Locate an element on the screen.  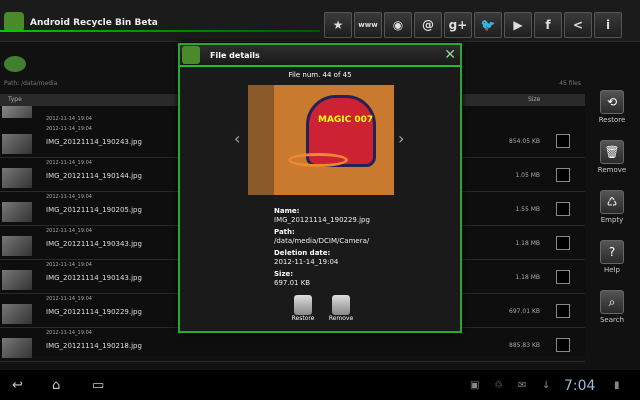
path-label: Path: is located at coordinates (284, 232).